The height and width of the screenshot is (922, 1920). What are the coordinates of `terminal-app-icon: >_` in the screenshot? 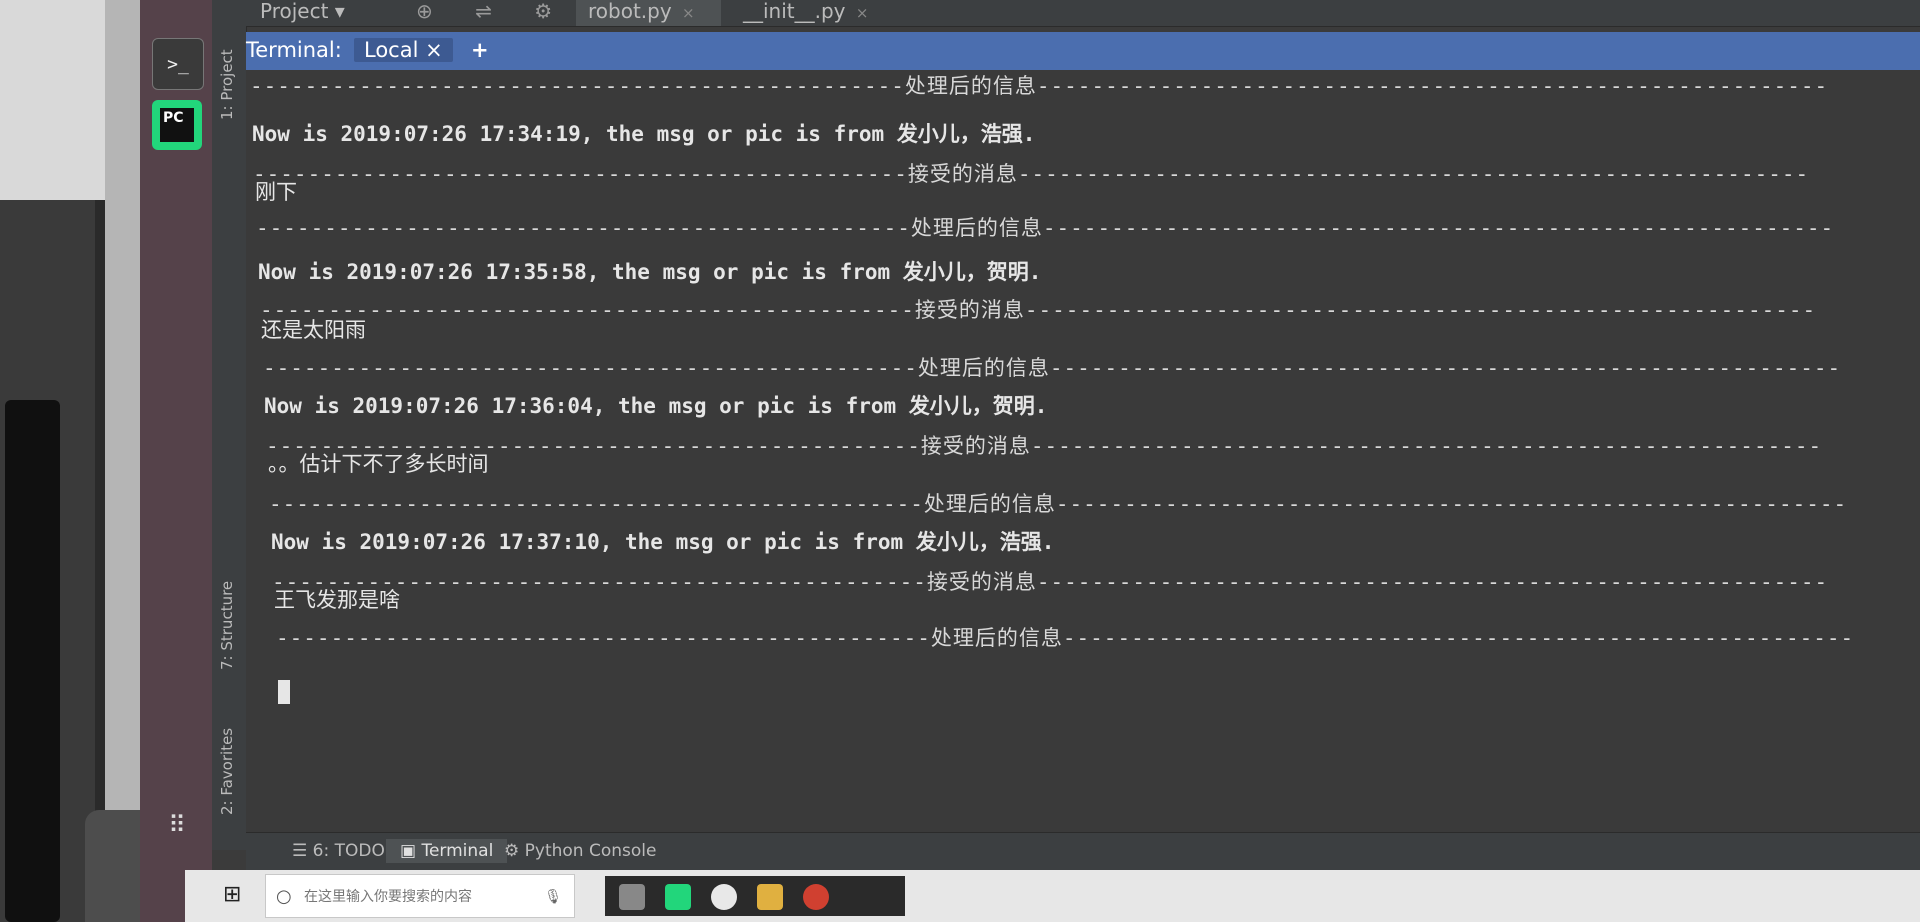 It's located at (178, 64).